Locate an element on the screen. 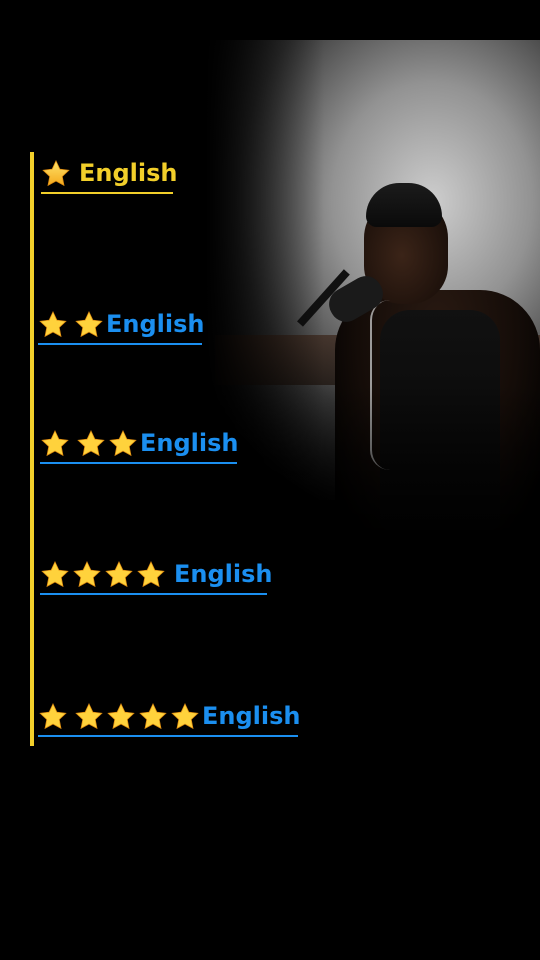  rating-level-1: English is located at coordinates (109, 174).